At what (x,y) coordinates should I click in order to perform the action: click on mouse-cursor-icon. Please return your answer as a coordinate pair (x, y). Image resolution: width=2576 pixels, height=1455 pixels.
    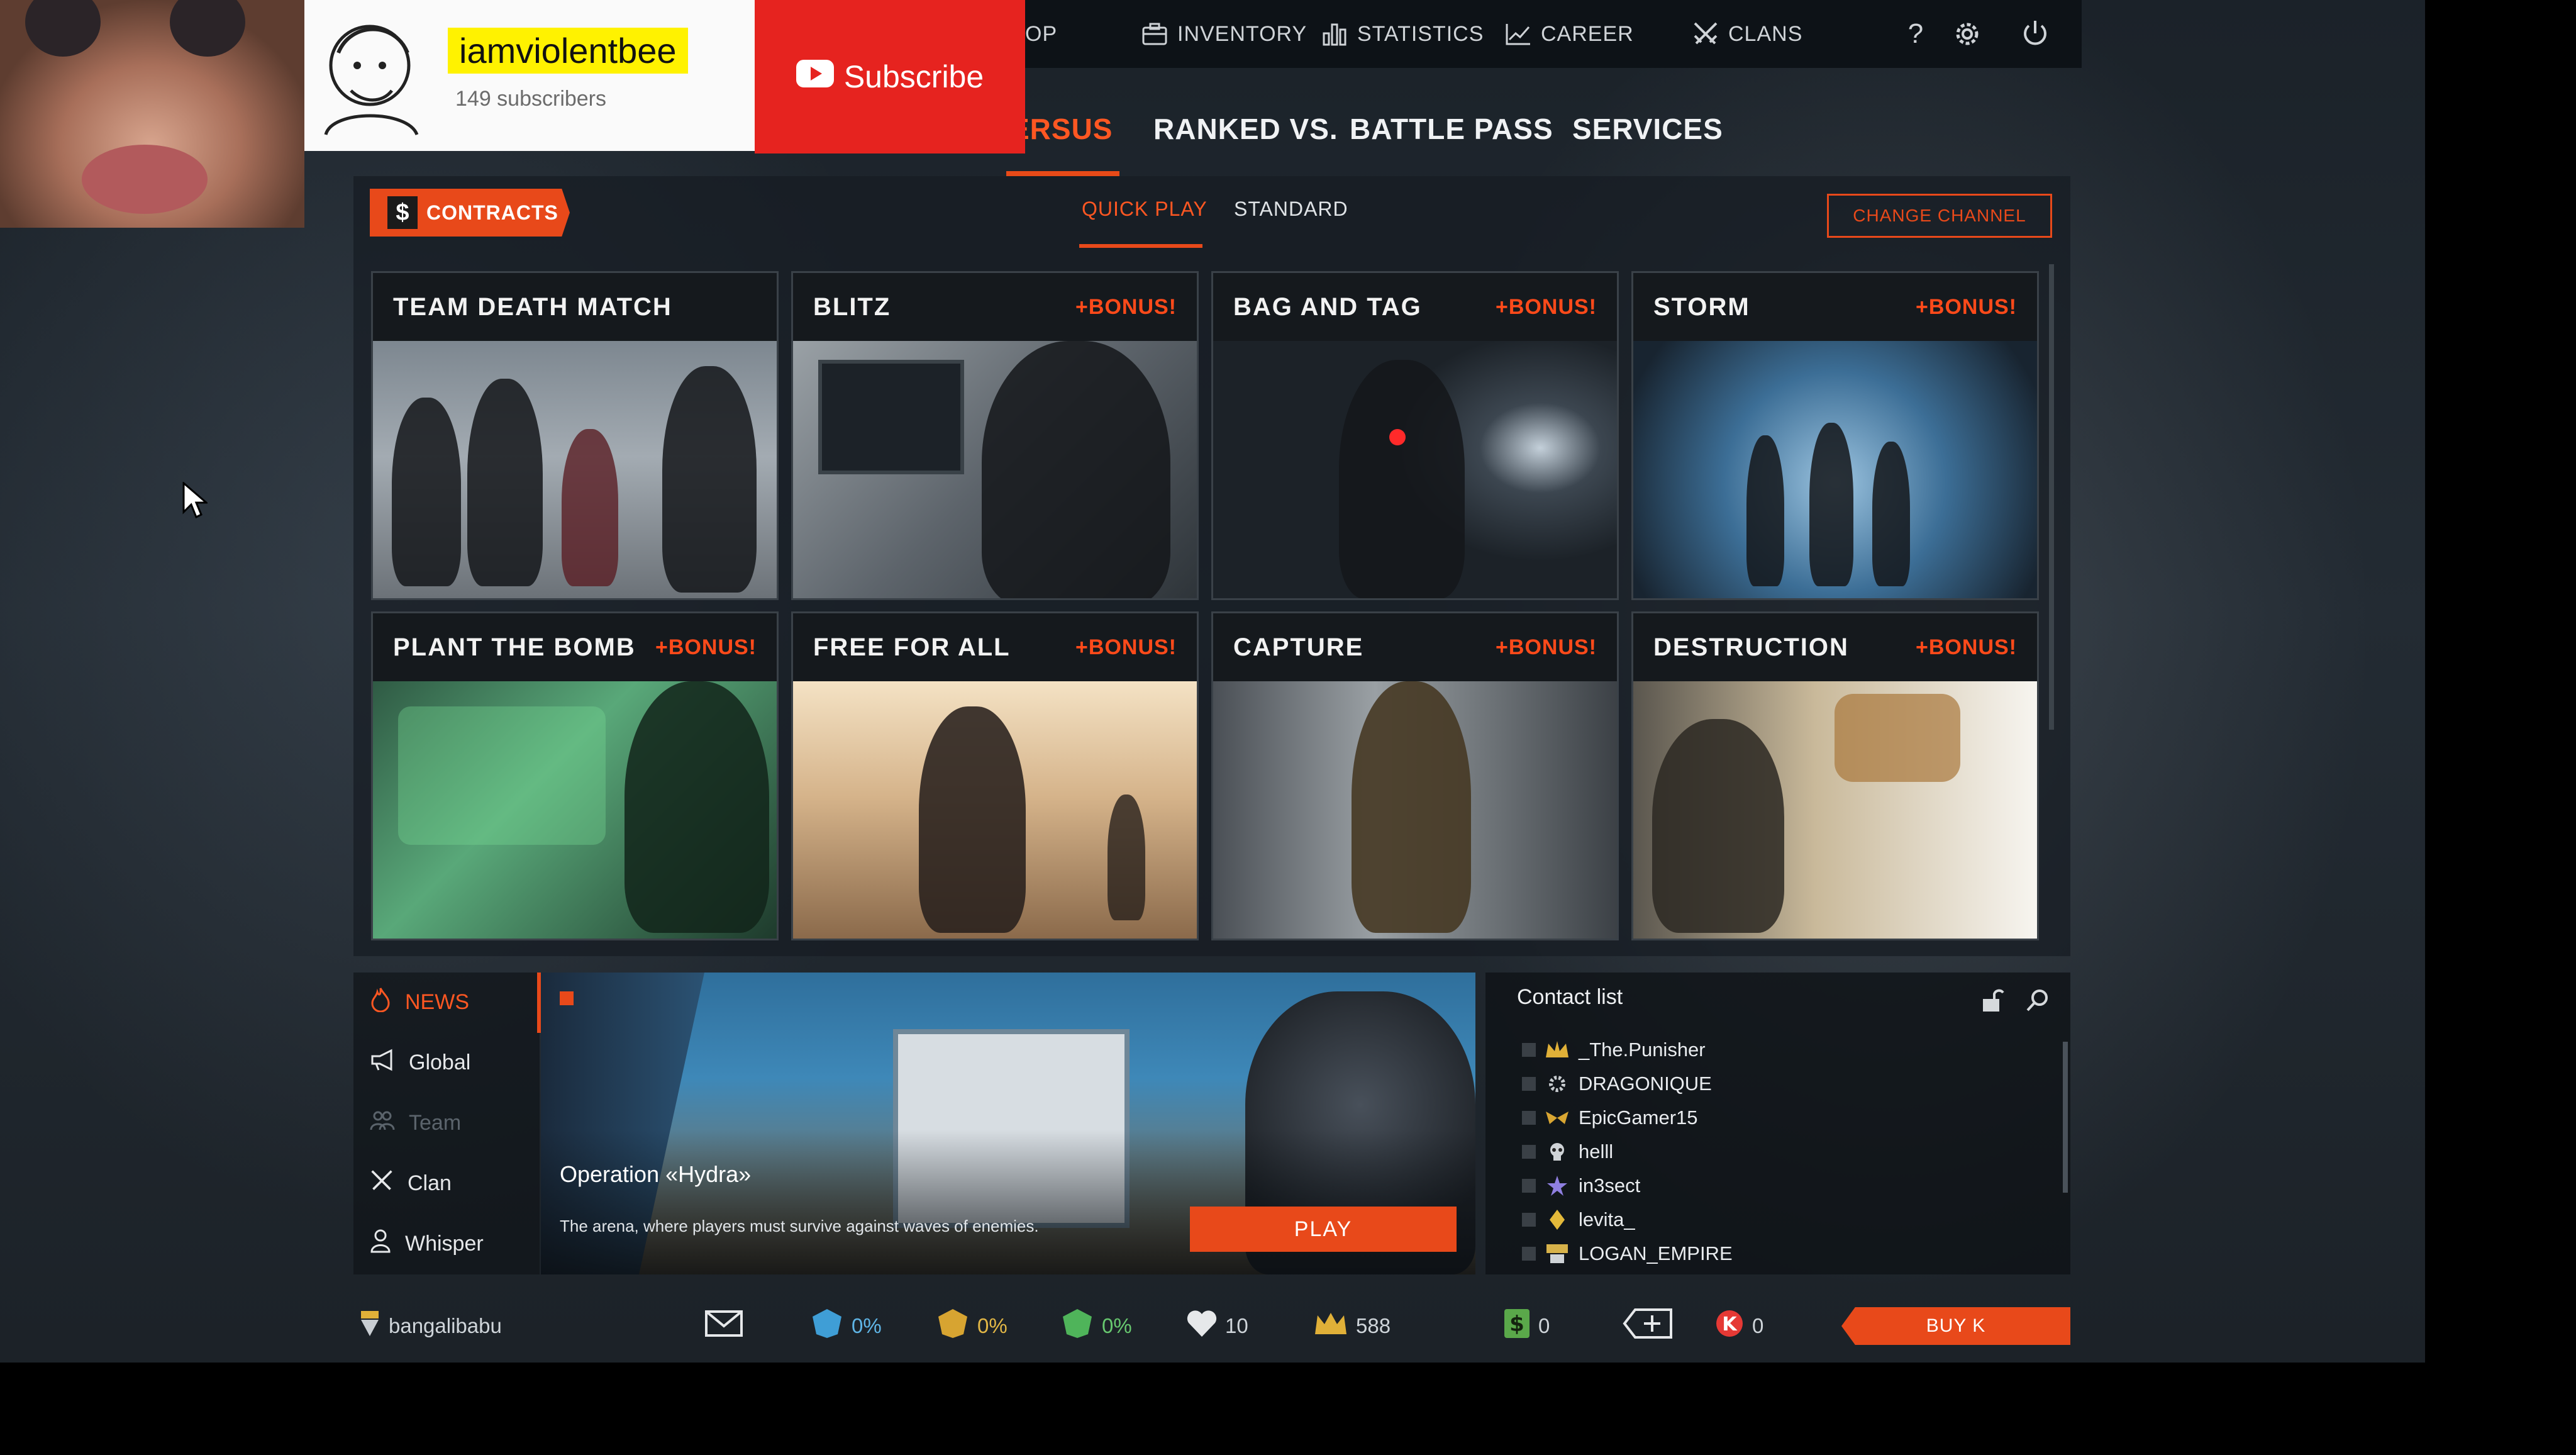
    Looking at the image, I should click on (195, 502).